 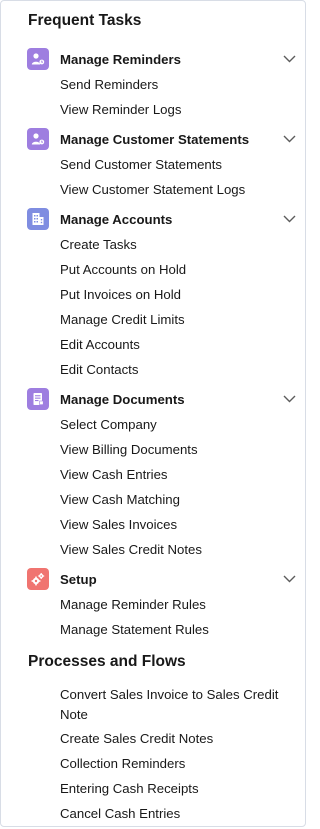 What do you see at coordinates (107, 661) in the screenshot?
I see `processes-and-flows-title: Processes and Flows` at bounding box center [107, 661].